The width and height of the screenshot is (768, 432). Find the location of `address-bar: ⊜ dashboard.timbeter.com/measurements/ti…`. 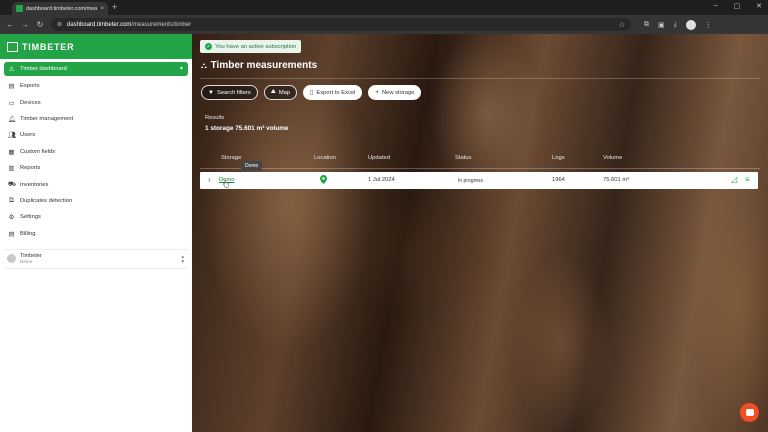

address-bar: ⊜ dashboard.timbeter.com/measurements/ti… is located at coordinates (341, 24).